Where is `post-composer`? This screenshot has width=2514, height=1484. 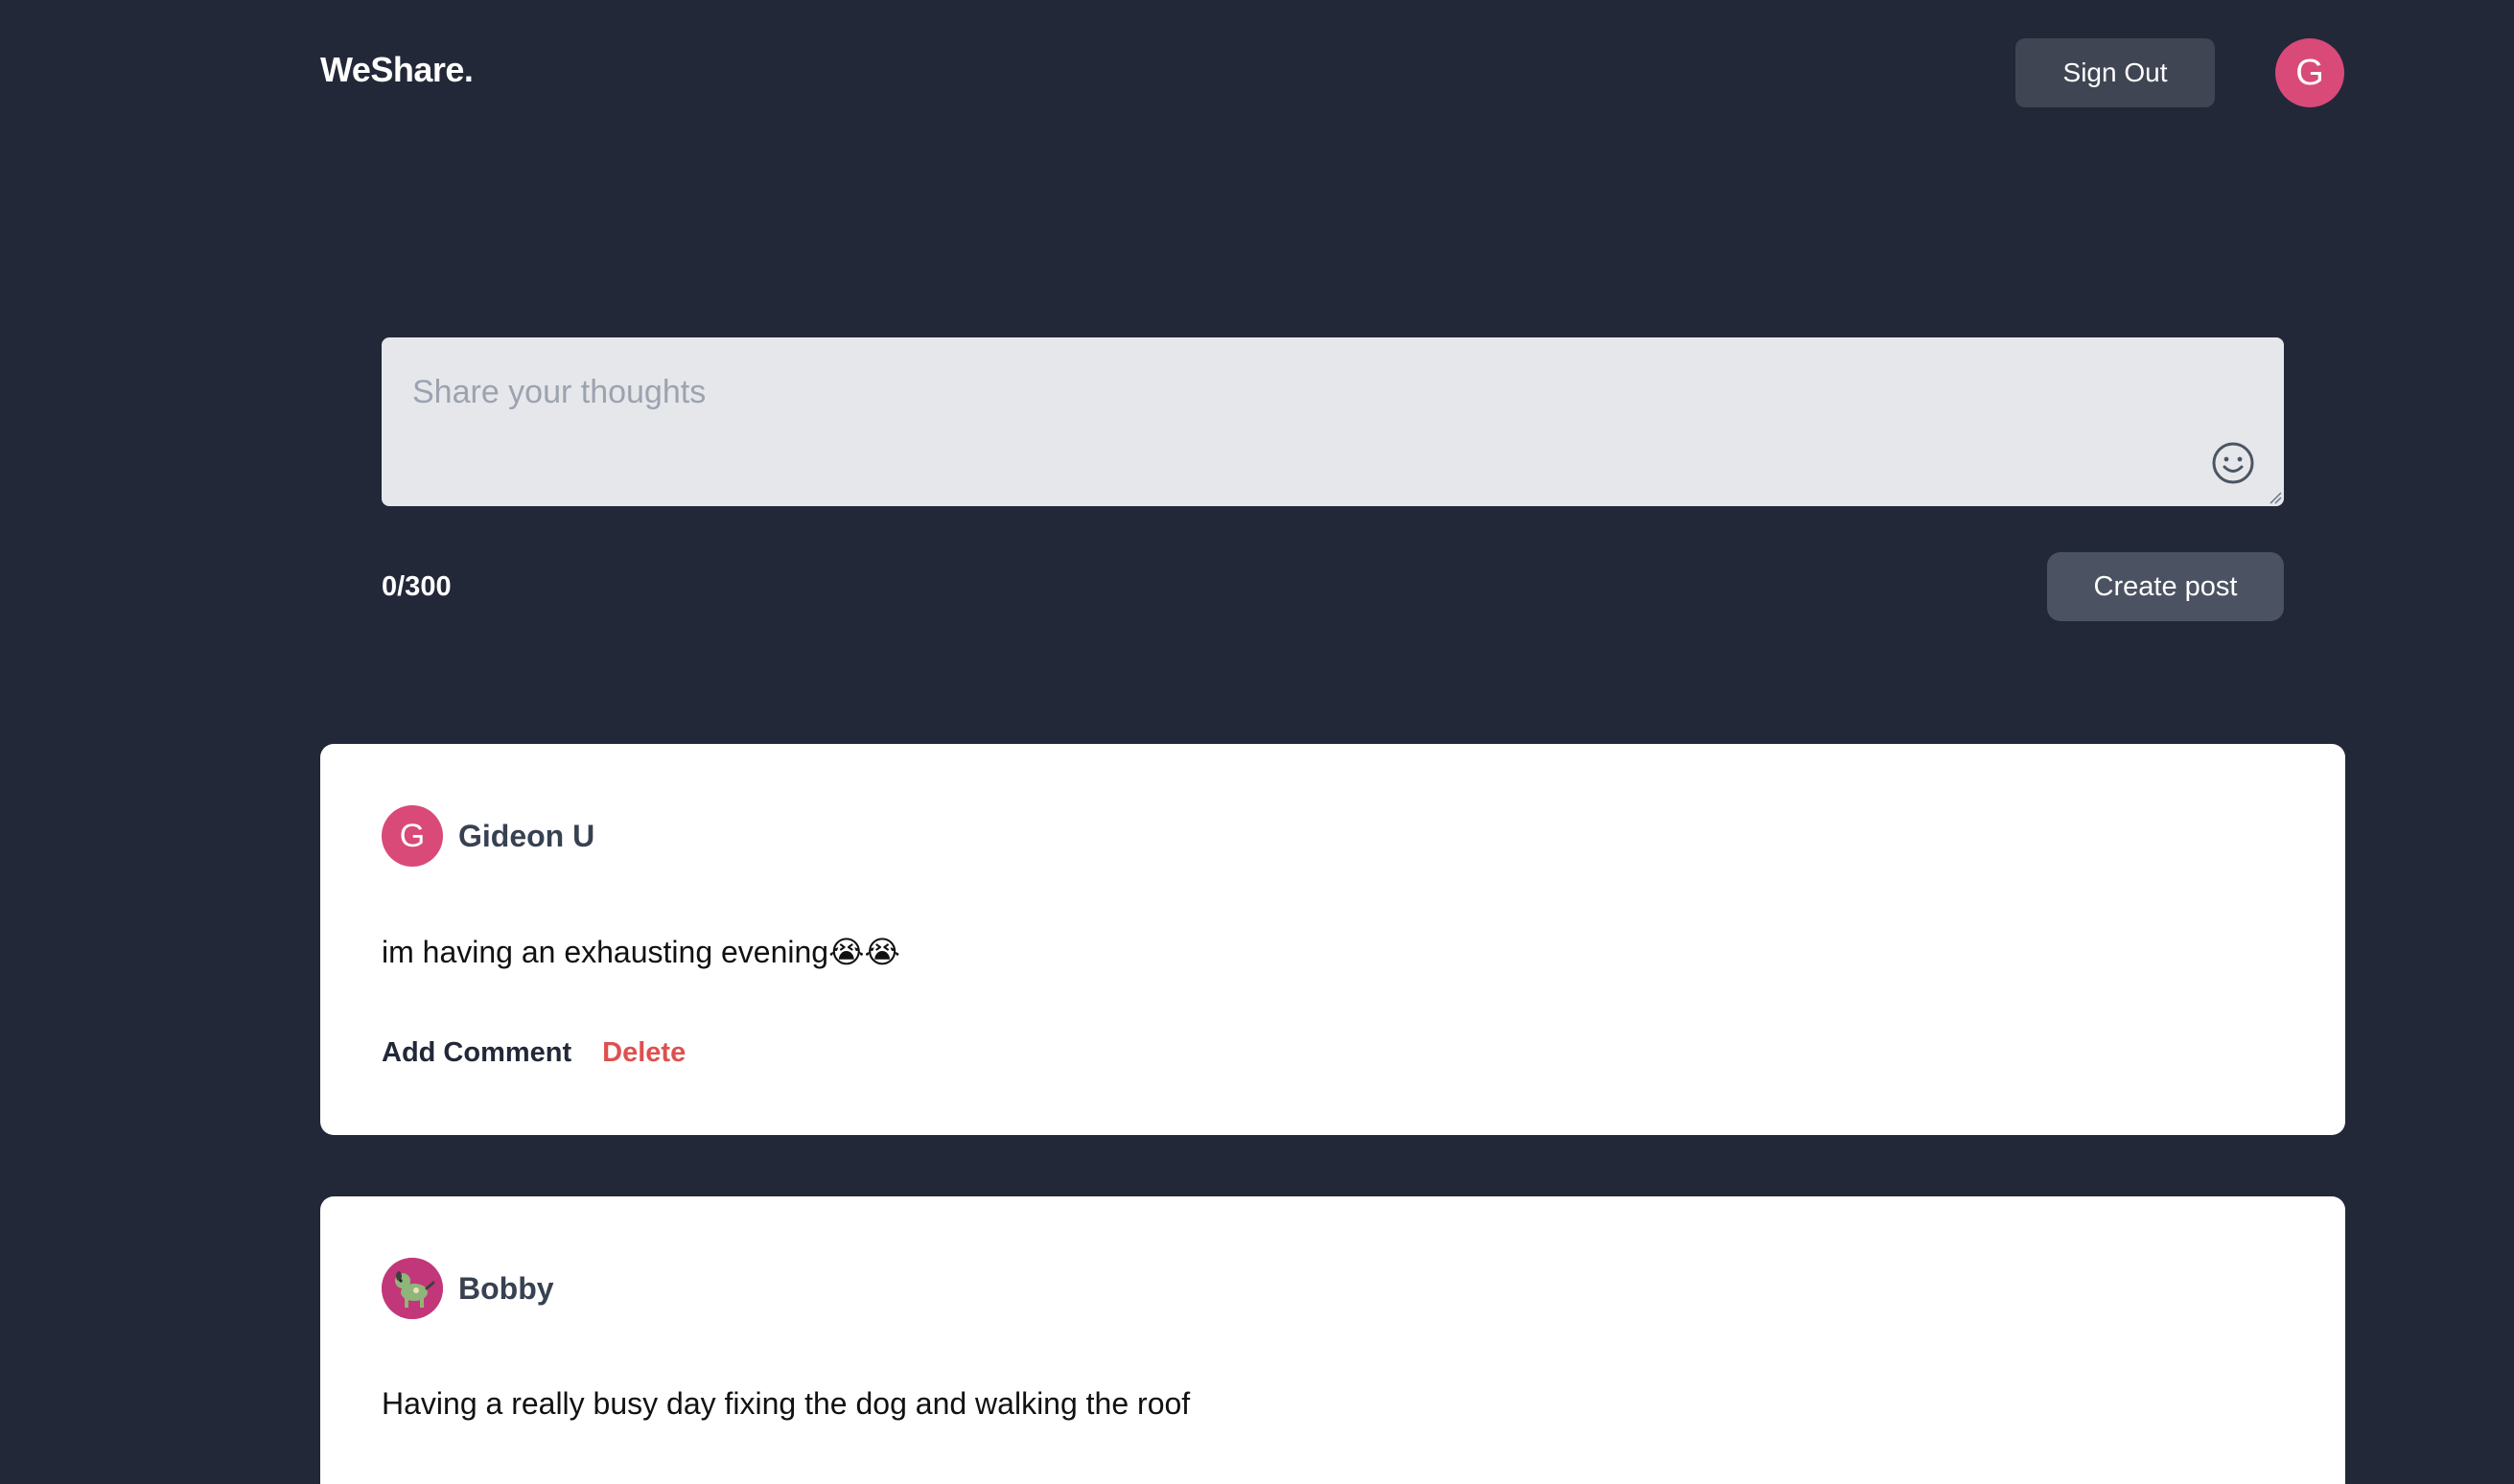
post-composer is located at coordinates (1333, 421).